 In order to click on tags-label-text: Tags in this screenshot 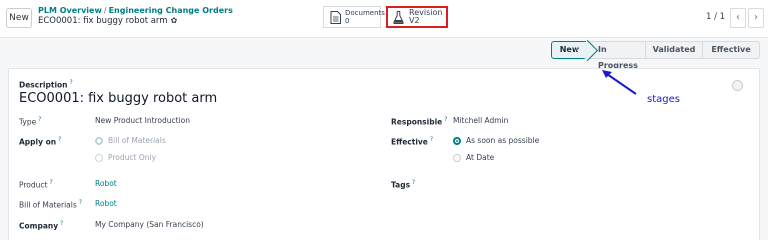, I will do `click(401, 185)`.